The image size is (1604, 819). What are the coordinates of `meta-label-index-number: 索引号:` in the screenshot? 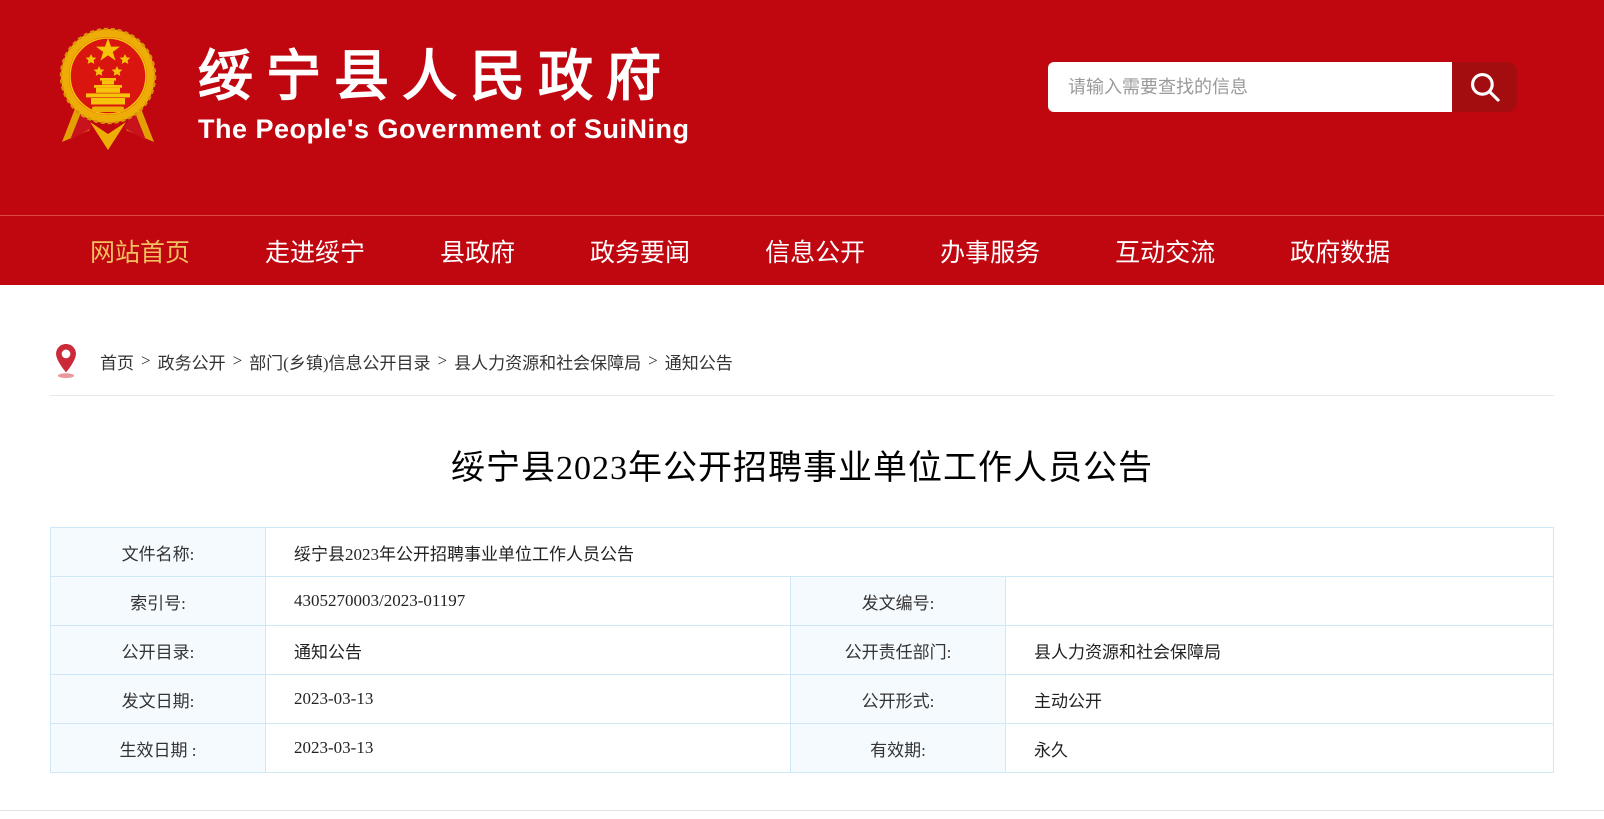 It's located at (158, 601).